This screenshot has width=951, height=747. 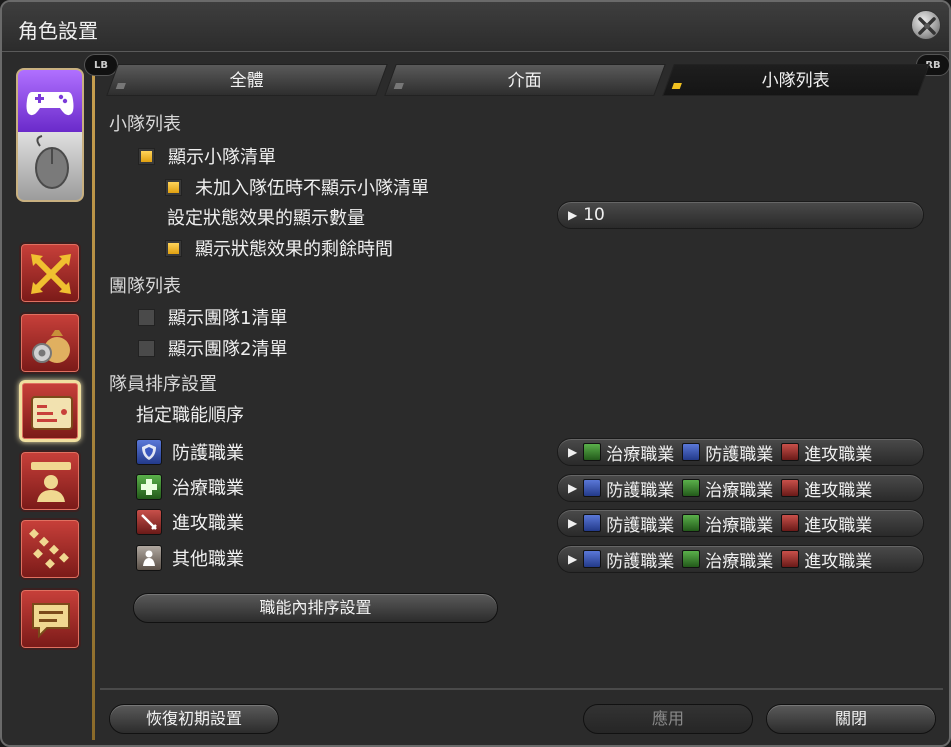 I want to click on tab-label: 小隊列表, so click(x=795, y=81).